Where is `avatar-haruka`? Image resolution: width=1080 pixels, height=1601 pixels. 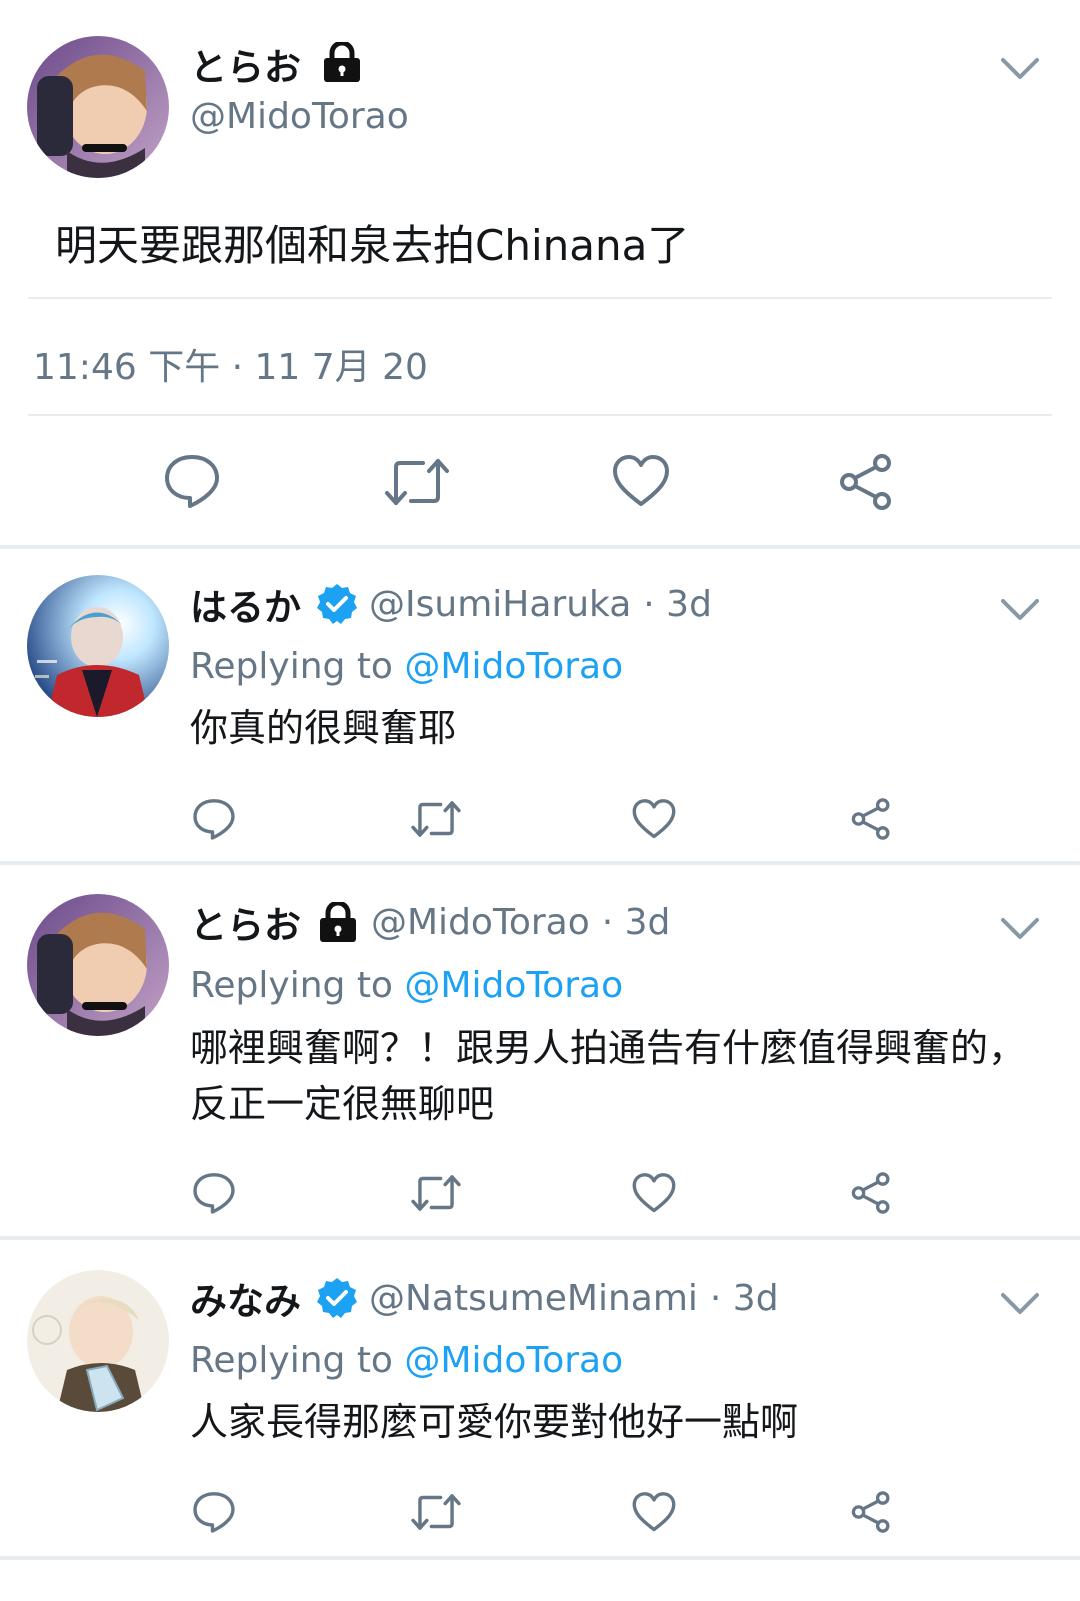 avatar-haruka is located at coordinates (98, 646).